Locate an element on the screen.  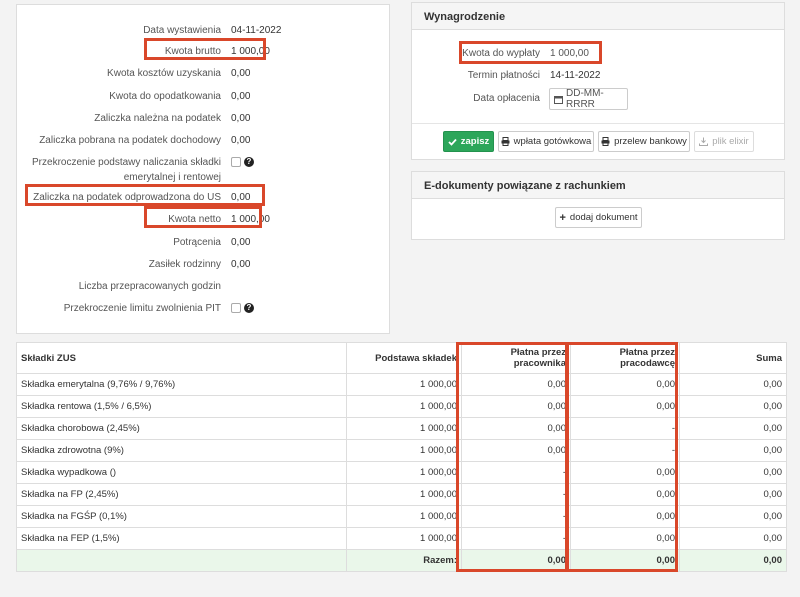
label: Data wystawienia is located at coordinates (182, 30).